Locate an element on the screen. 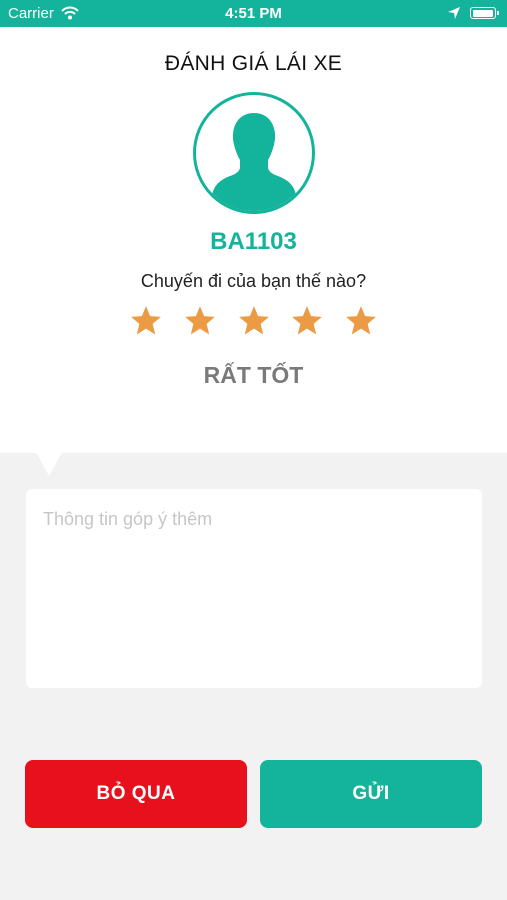 The height and width of the screenshot is (900, 507). driver-code: BA1103 is located at coordinates (253, 241).